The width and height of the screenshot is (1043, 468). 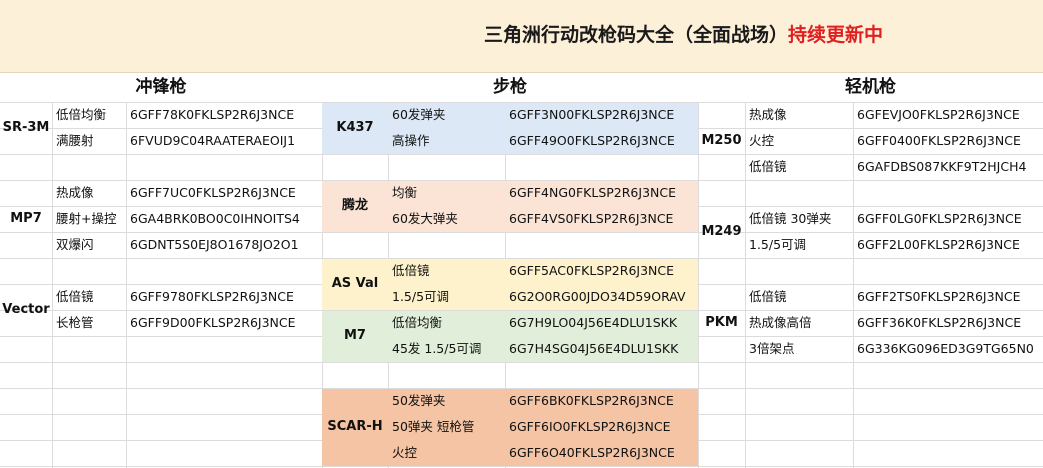 I want to click on tenglong-mod-label: 均衡, so click(x=405, y=192).